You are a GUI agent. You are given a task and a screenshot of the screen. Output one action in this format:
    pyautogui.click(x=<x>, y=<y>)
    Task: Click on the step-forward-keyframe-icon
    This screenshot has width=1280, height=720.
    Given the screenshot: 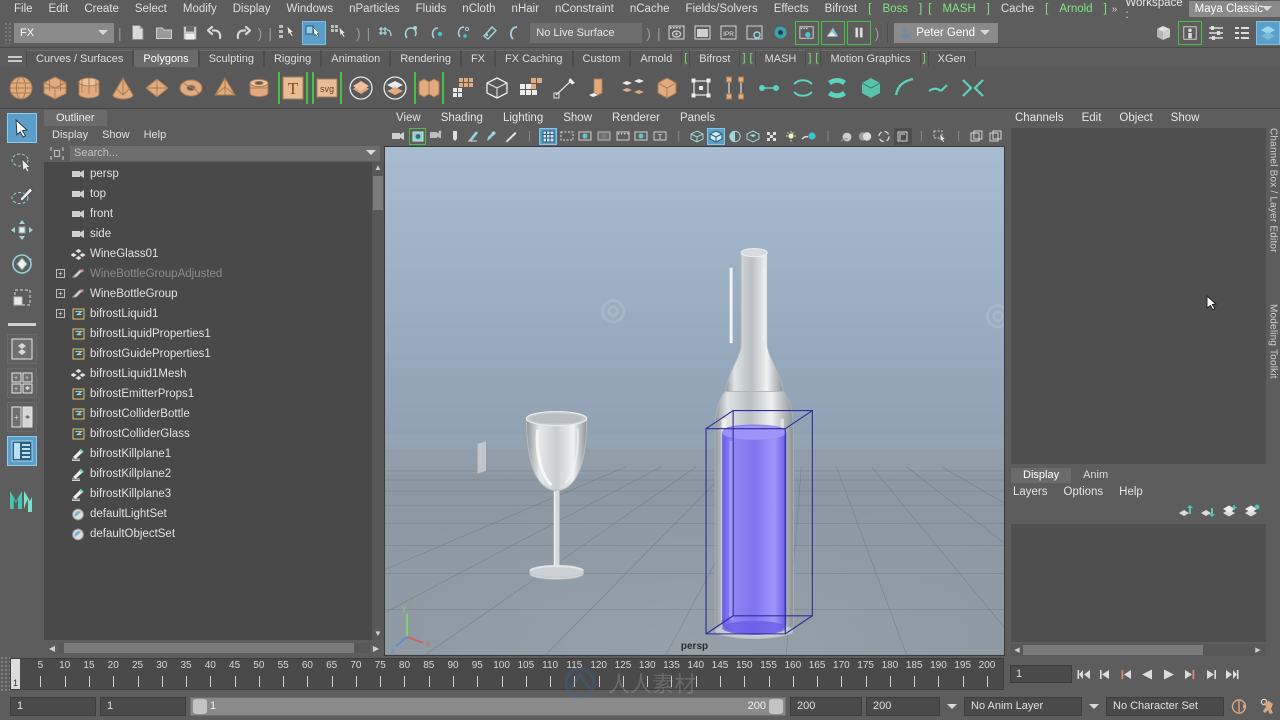 What is the action you would take?
    pyautogui.click(x=1210, y=674)
    